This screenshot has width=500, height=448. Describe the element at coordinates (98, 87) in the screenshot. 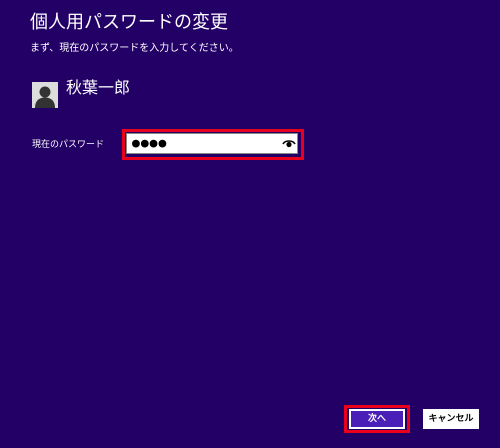

I see `user-name: 秋葉一郎` at that location.